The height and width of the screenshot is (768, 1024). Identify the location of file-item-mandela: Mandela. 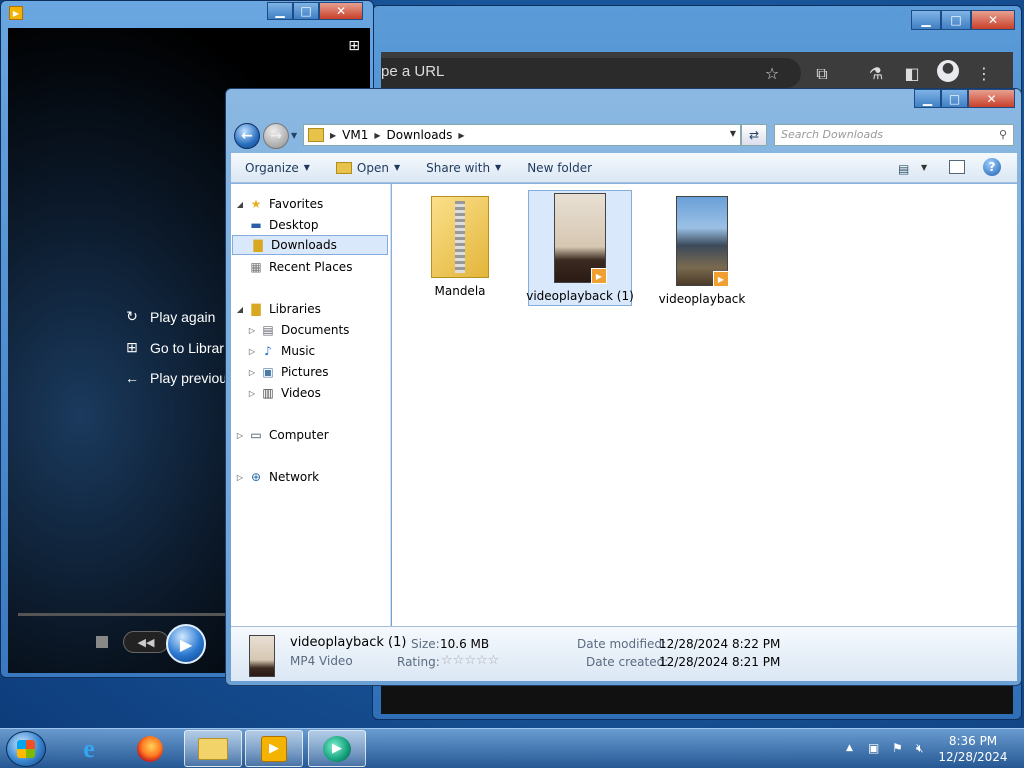
(460, 246).